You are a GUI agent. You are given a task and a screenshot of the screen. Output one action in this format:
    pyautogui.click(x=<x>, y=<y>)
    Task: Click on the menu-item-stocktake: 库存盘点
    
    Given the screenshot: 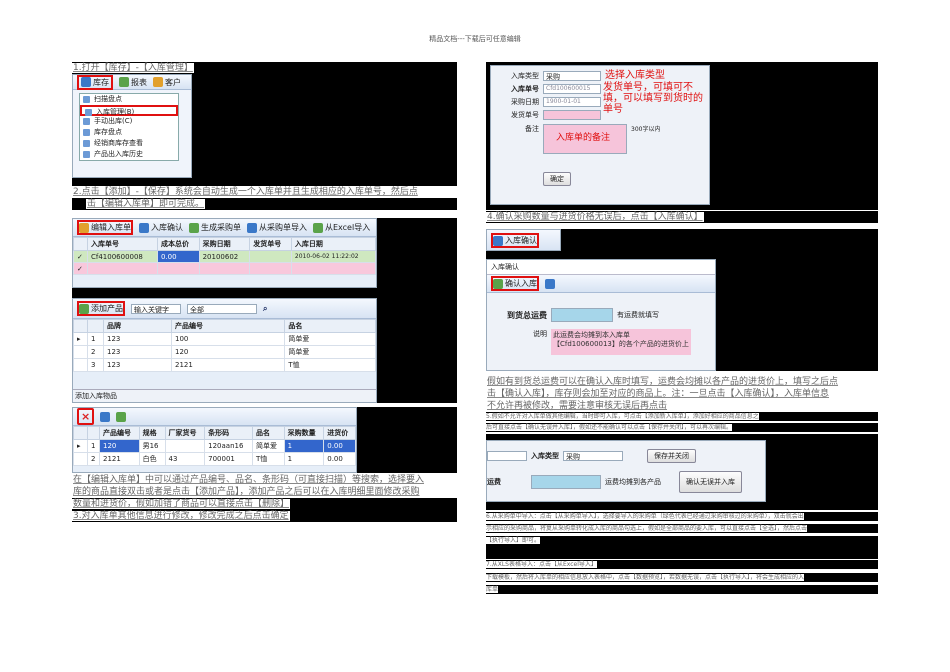 What is the action you would take?
    pyautogui.click(x=129, y=132)
    